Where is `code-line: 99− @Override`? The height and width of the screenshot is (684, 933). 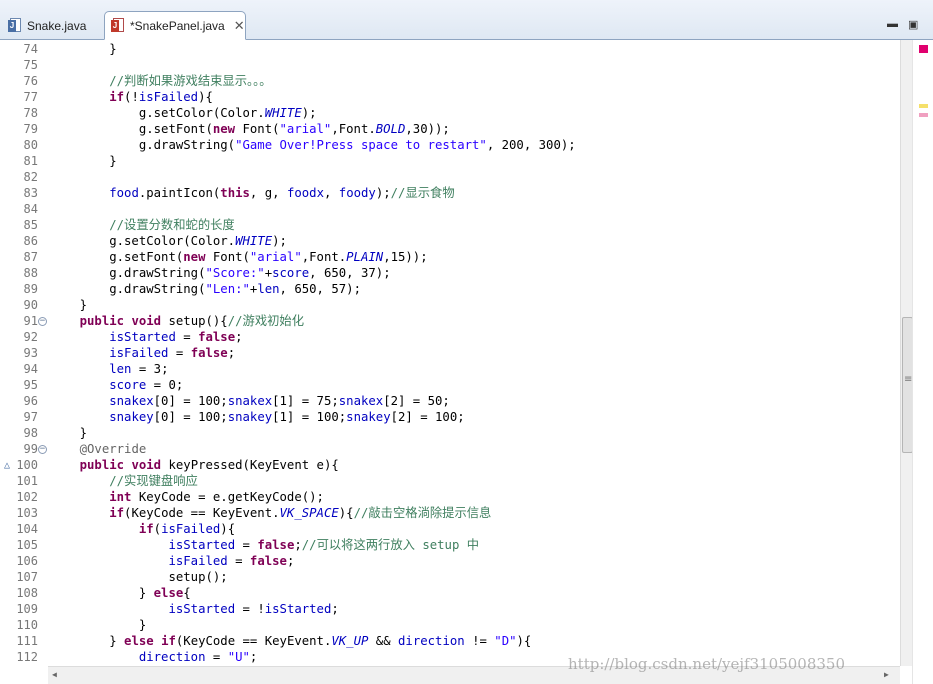 code-line: 99− @Override is located at coordinates (450, 449).